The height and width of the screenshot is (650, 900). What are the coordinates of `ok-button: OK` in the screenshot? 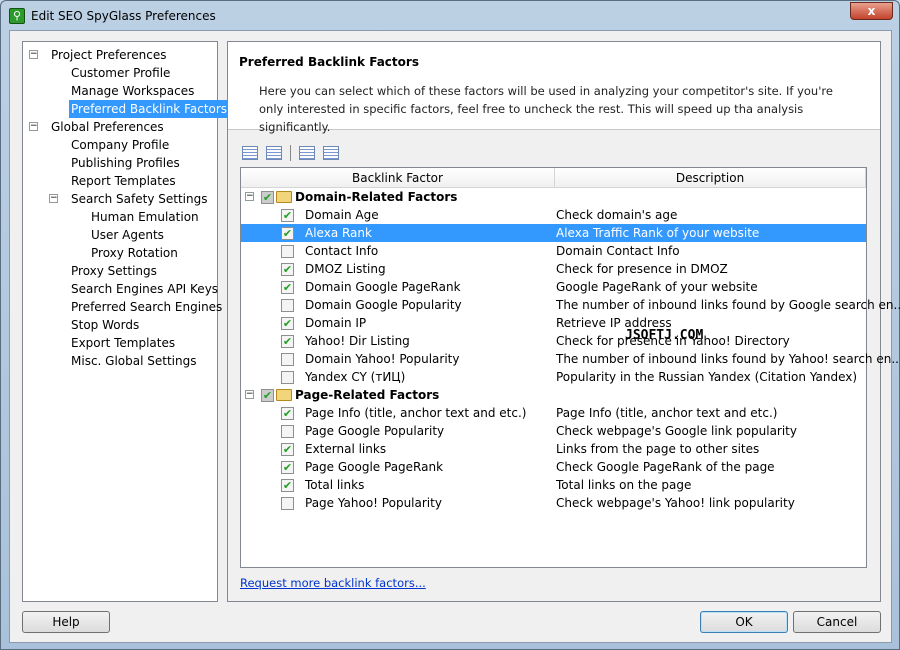 It's located at (744, 622).